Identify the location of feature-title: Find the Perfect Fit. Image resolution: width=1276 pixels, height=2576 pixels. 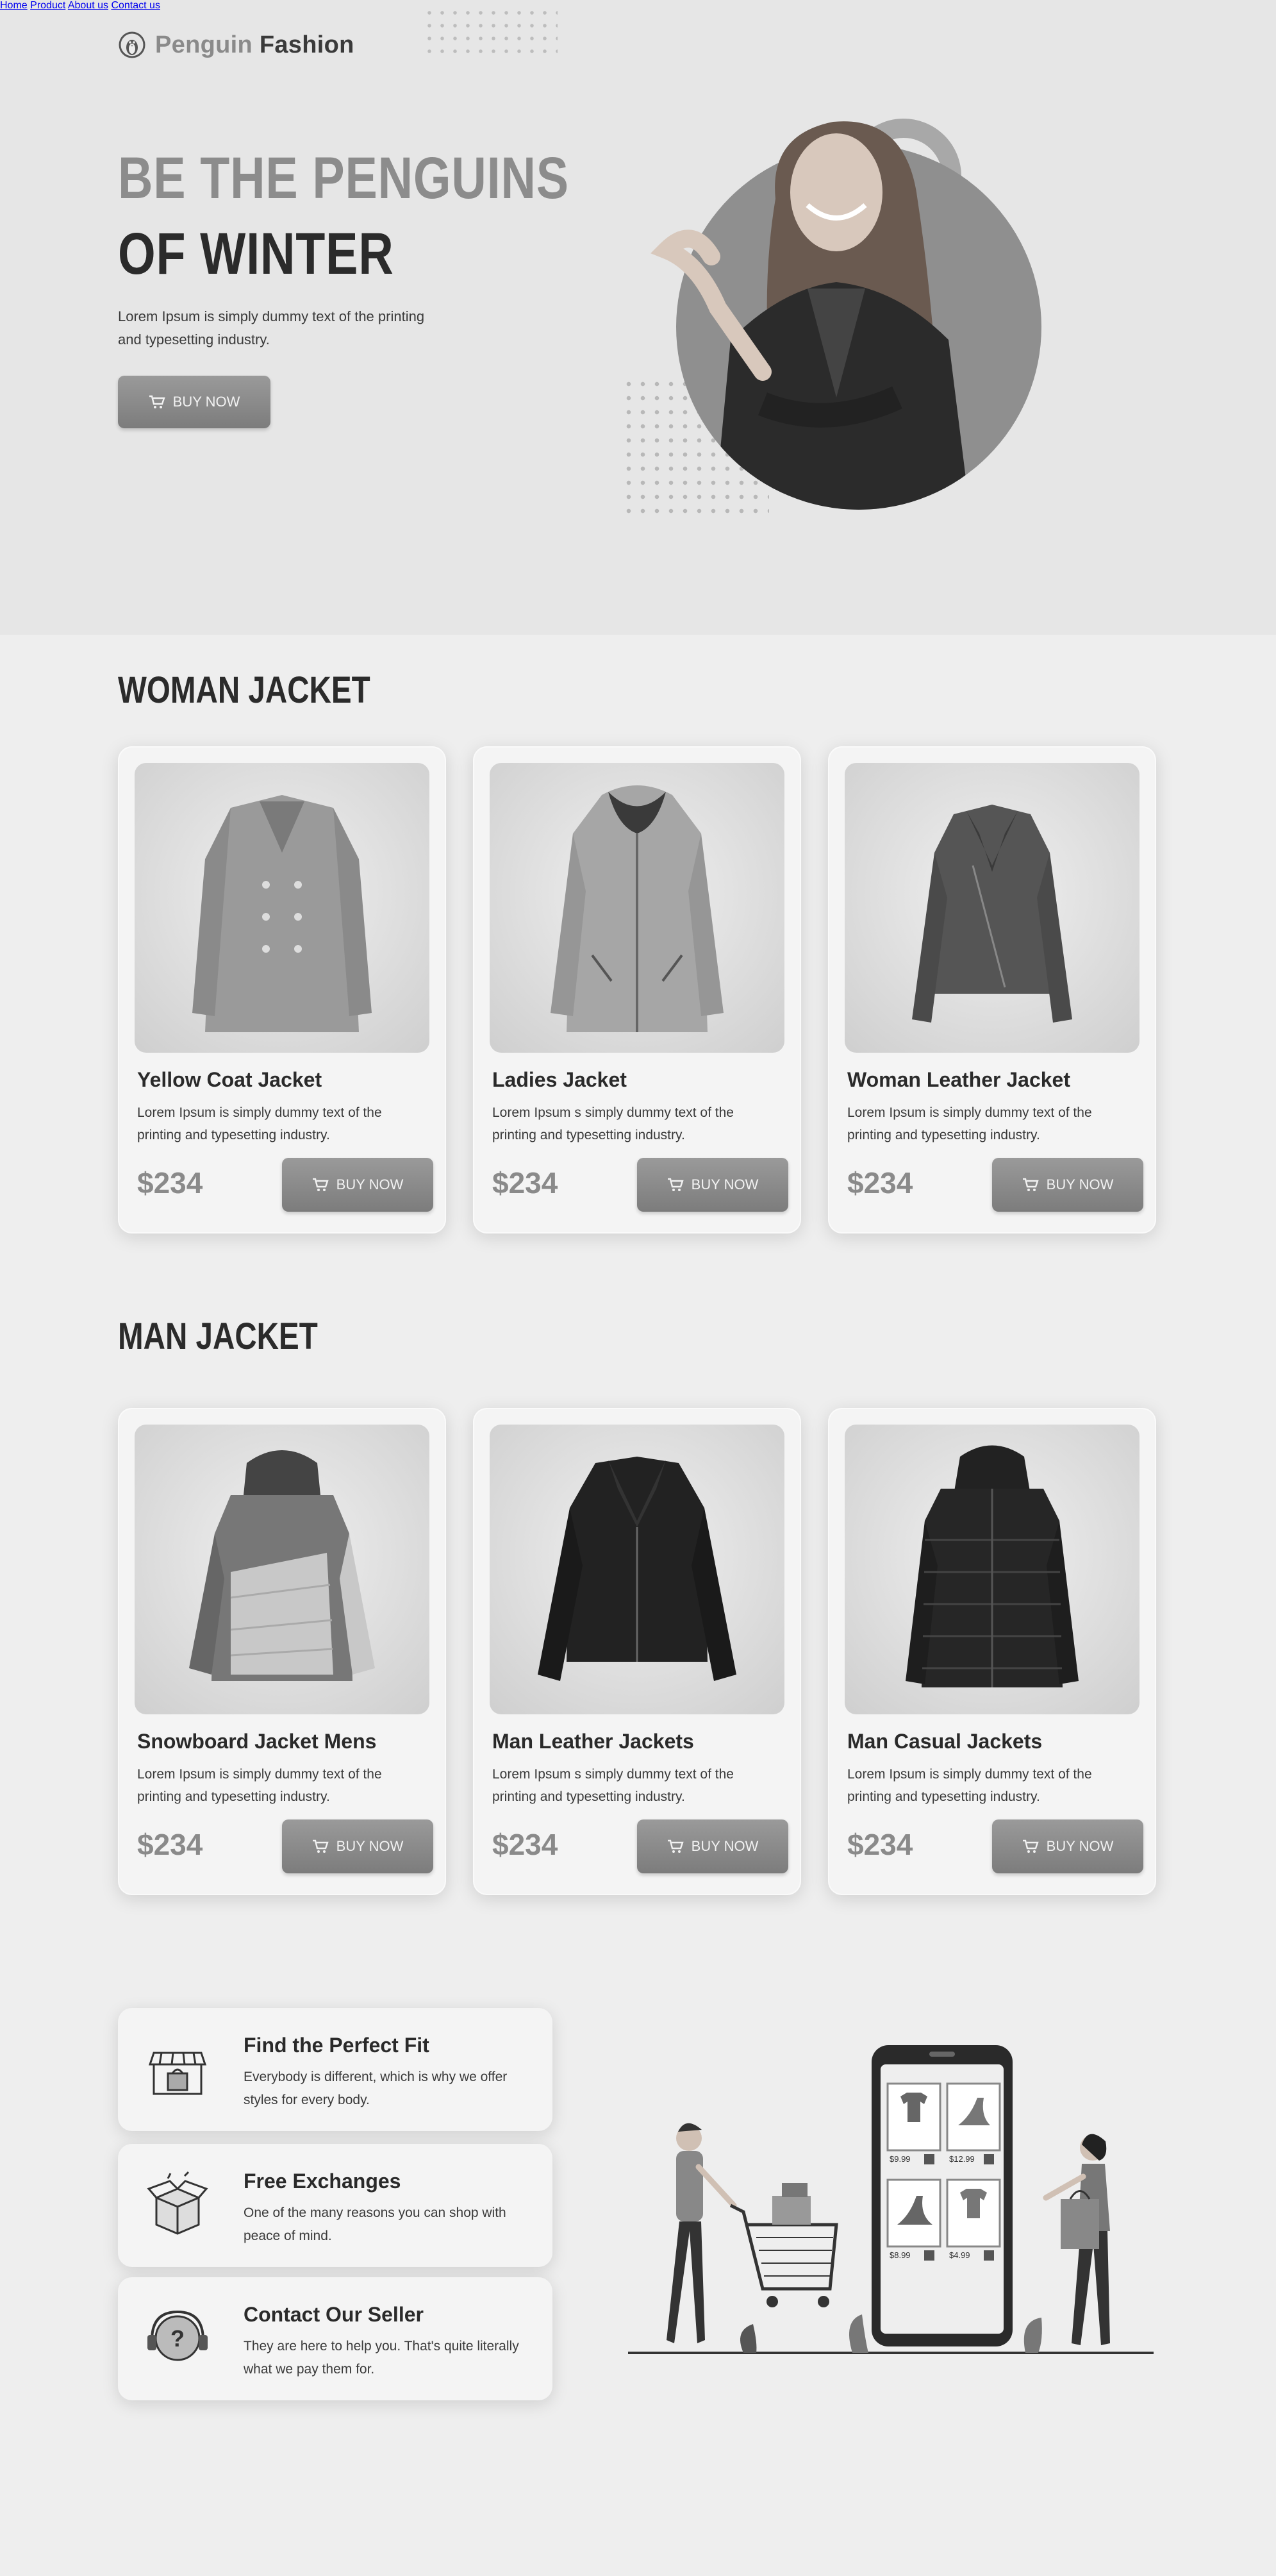
(336, 2045).